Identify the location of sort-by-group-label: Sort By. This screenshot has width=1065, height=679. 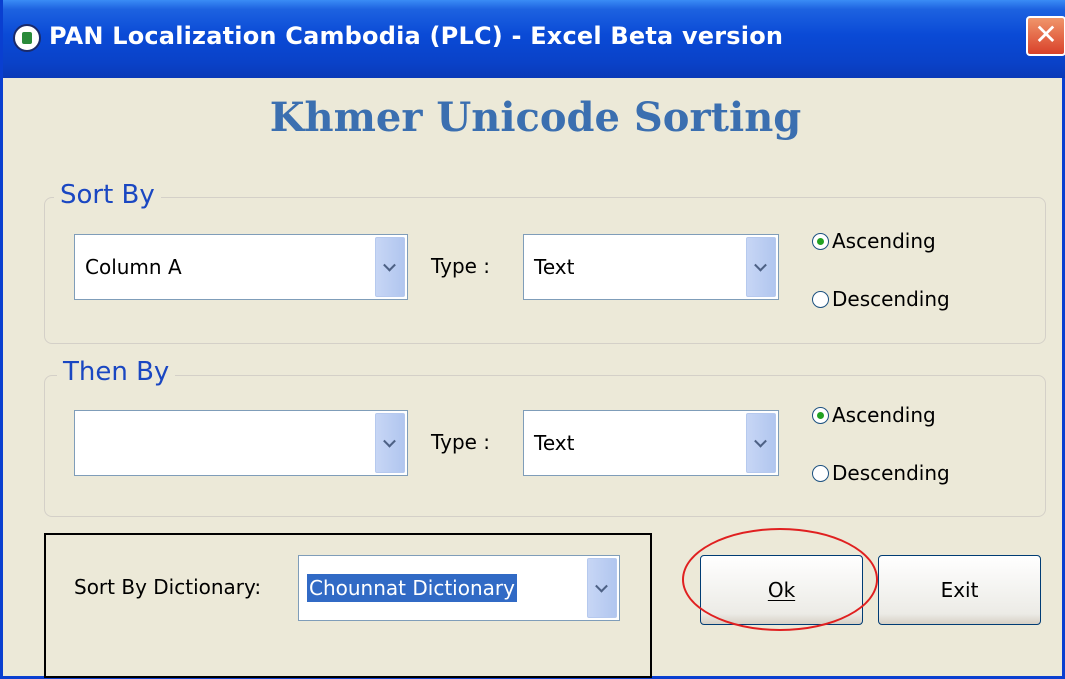
(107, 195).